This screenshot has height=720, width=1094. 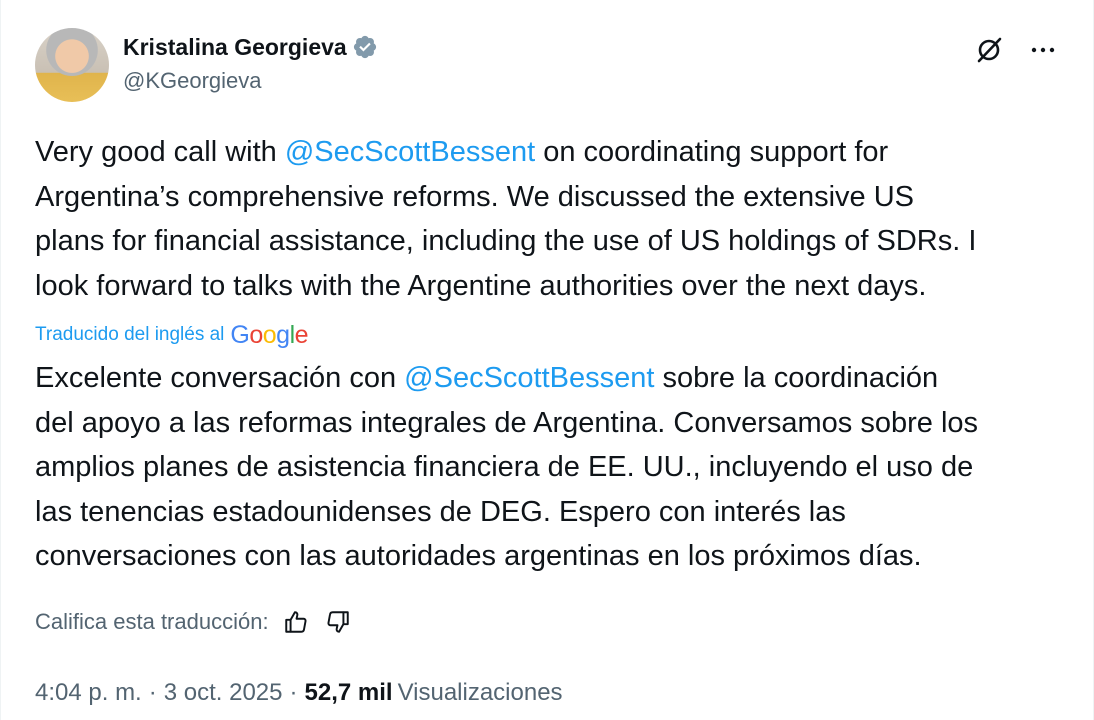 I want to click on author-avatar, so click(x=72, y=65).